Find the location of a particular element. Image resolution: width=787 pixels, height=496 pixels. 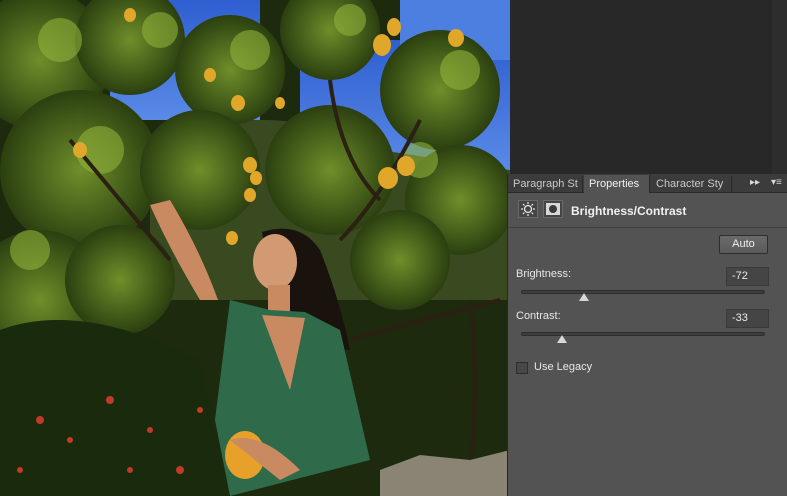

adjustment-header: Brightness/Contrast is located at coordinates (647, 210).